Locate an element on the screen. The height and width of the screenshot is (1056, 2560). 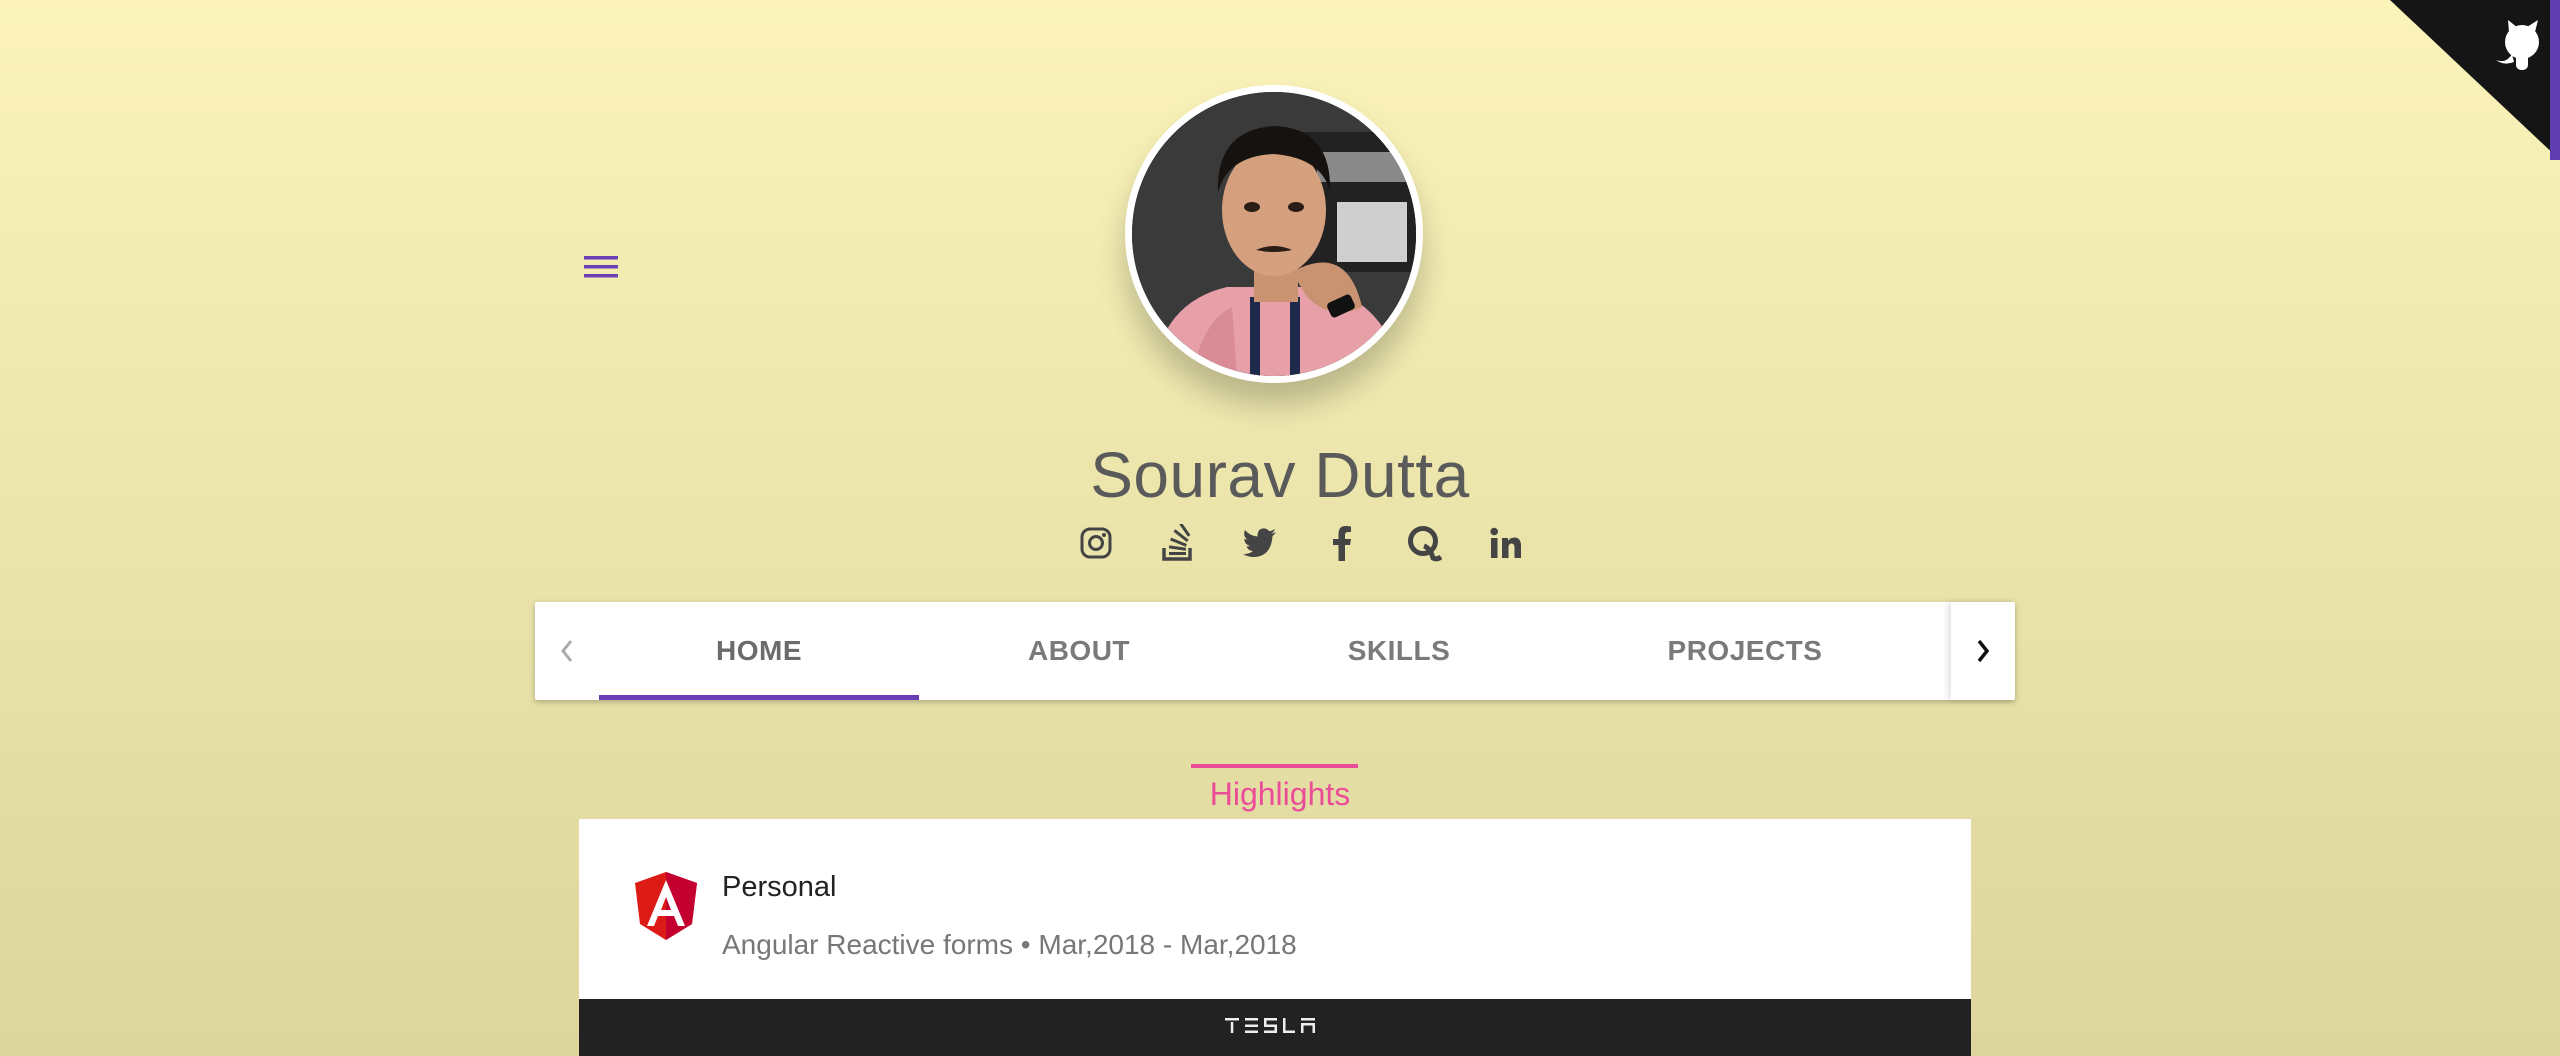
linkedin-icon is located at coordinates (1505, 542).